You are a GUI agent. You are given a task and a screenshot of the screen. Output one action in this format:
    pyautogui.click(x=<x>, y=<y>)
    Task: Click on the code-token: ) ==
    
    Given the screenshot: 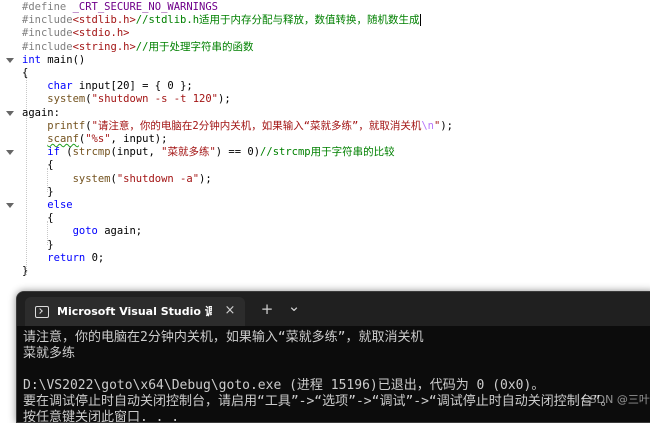 What is the action you would take?
    pyautogui.click(x=231, y=152)
    